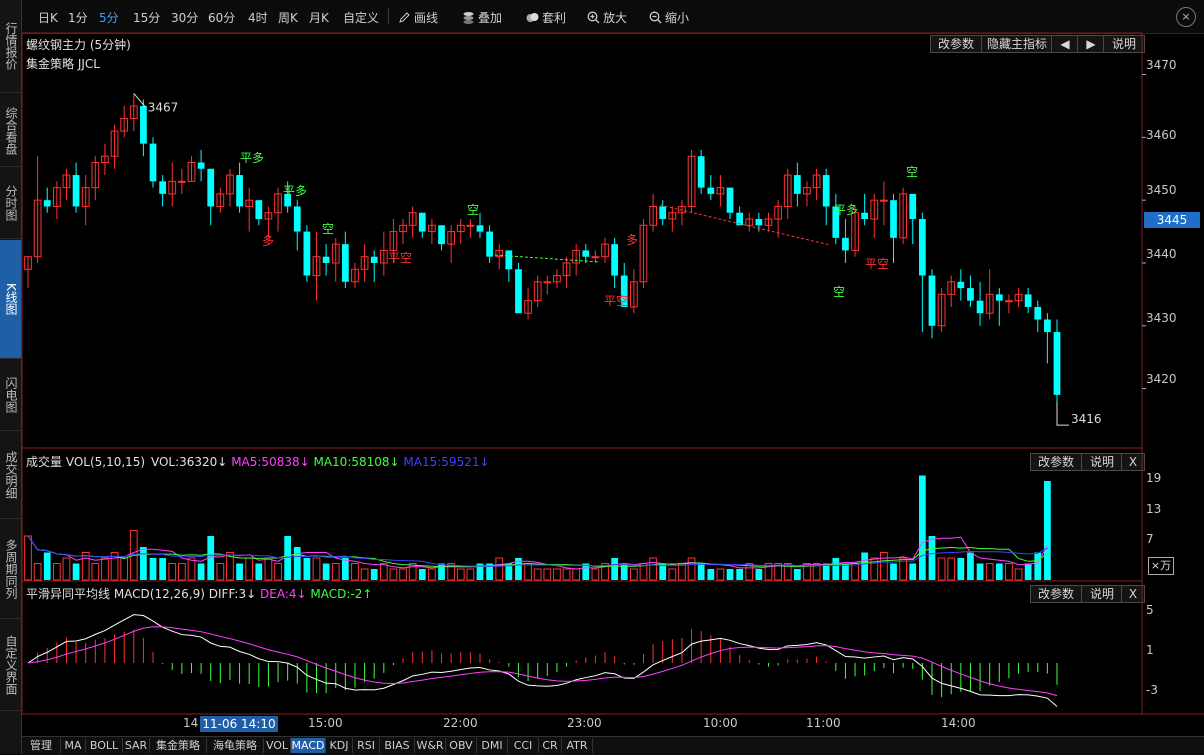  I want to click on indicator-tab: RSI, so click(366, 745).